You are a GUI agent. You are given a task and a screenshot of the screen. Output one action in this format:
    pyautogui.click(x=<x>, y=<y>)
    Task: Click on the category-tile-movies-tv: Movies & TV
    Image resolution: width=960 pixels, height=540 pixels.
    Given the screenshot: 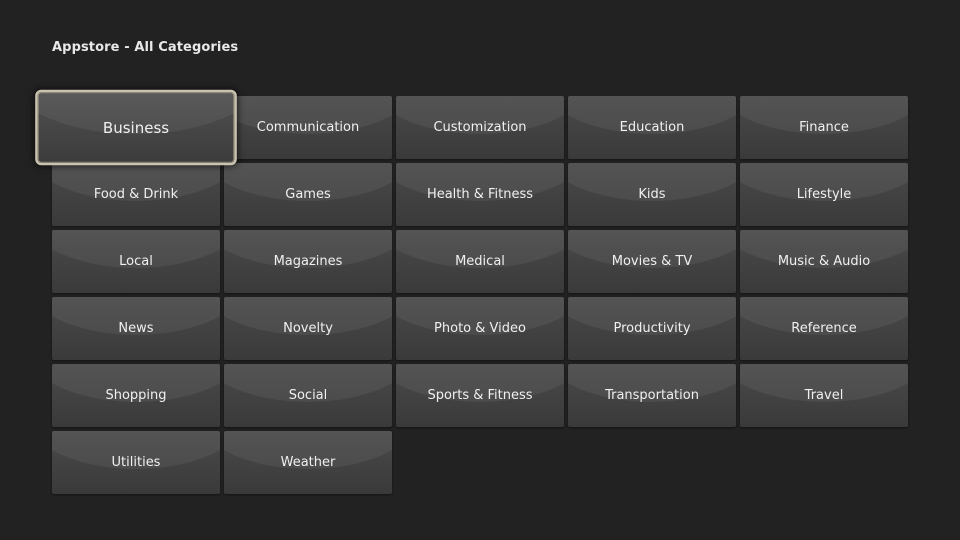 What is the action you would take?
    pyautogui.click(x=652, y=261)
    